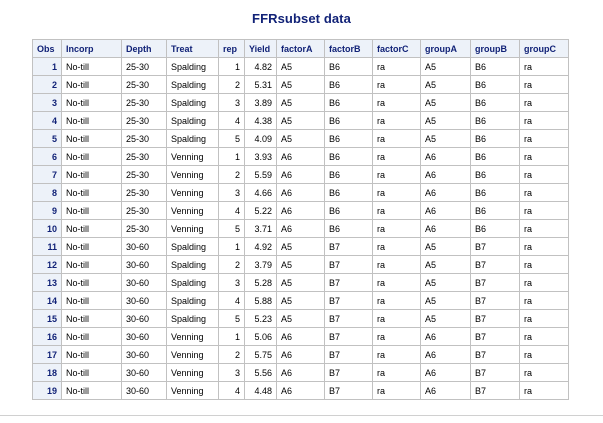 This screenshot has width=603, height=423. I want to click on table-cell-yield: 4.09, so click(260, 138).